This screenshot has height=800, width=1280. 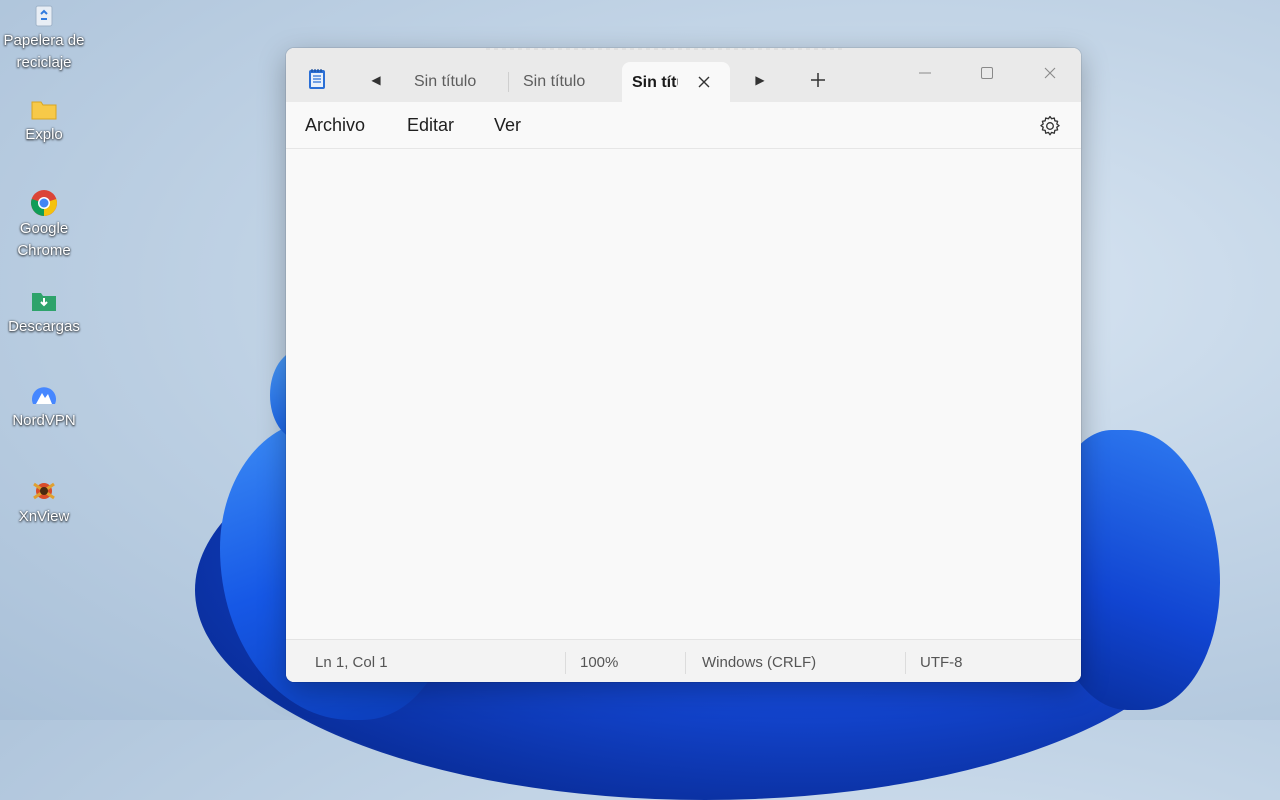 I want to click on desktop-icon-label: Google Chrome, so click(x=44, y=239).